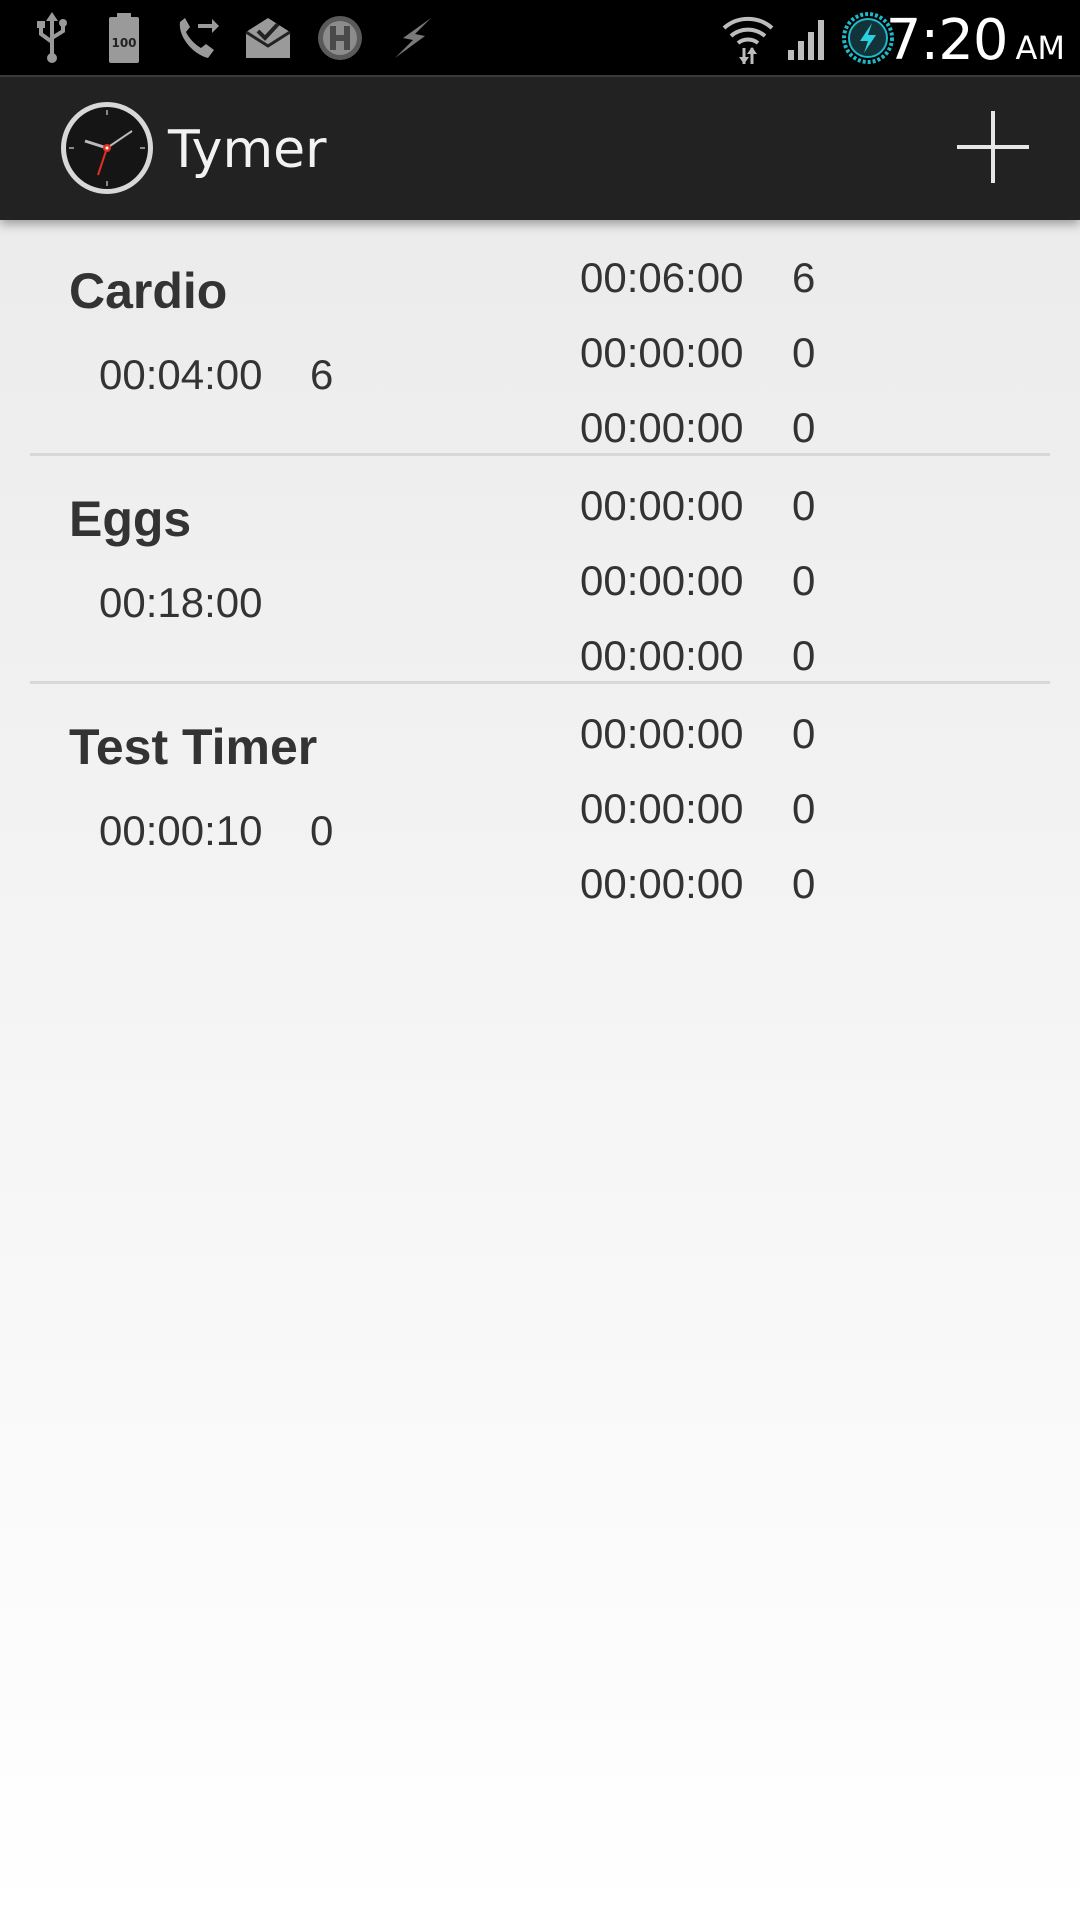 The height and width of the screenshot is (1920, 1080). I want to click on status-bar: 100 7:20 AM, so click(540, 37).